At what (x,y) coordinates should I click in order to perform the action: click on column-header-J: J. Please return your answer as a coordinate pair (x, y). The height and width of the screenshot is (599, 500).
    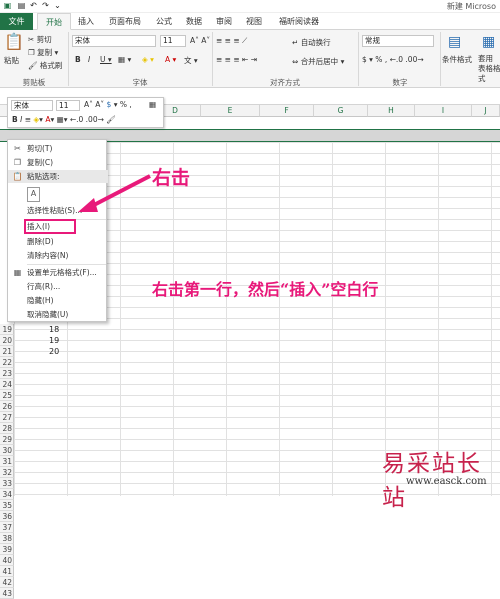
    Looking at the image, I should click on (486, 111).